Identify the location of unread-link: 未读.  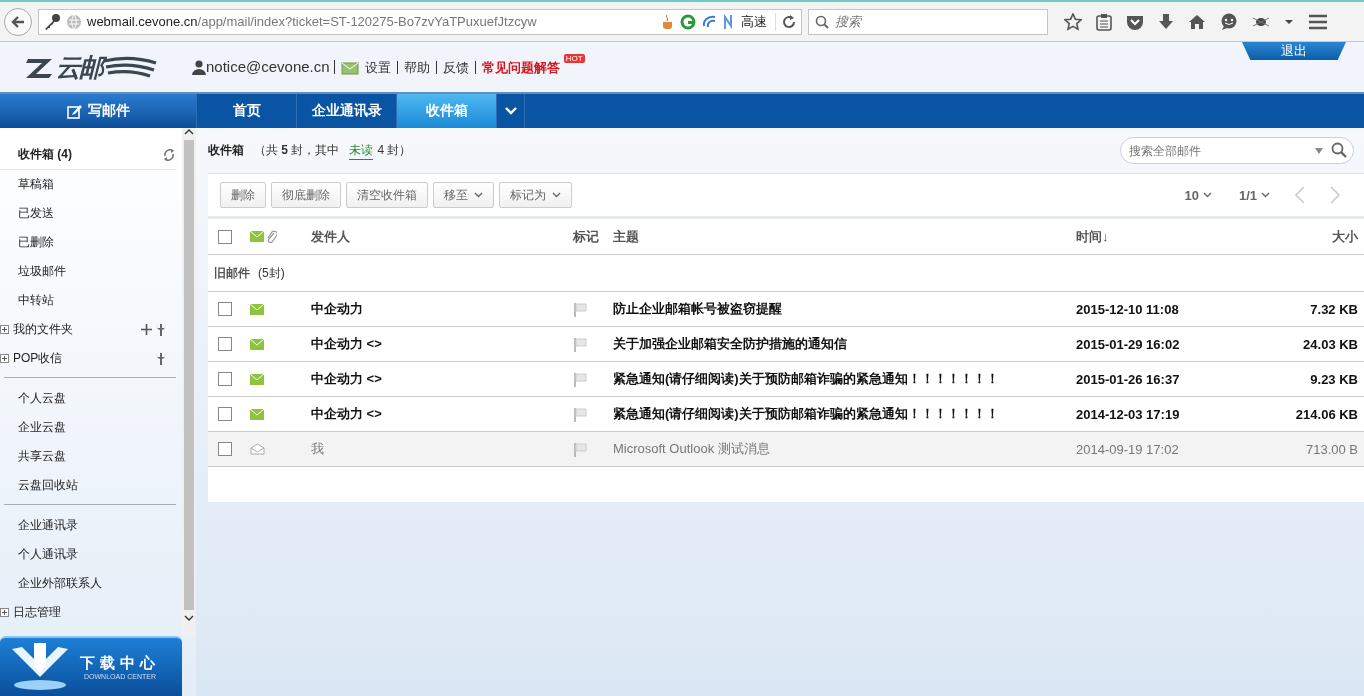
(361, 150).